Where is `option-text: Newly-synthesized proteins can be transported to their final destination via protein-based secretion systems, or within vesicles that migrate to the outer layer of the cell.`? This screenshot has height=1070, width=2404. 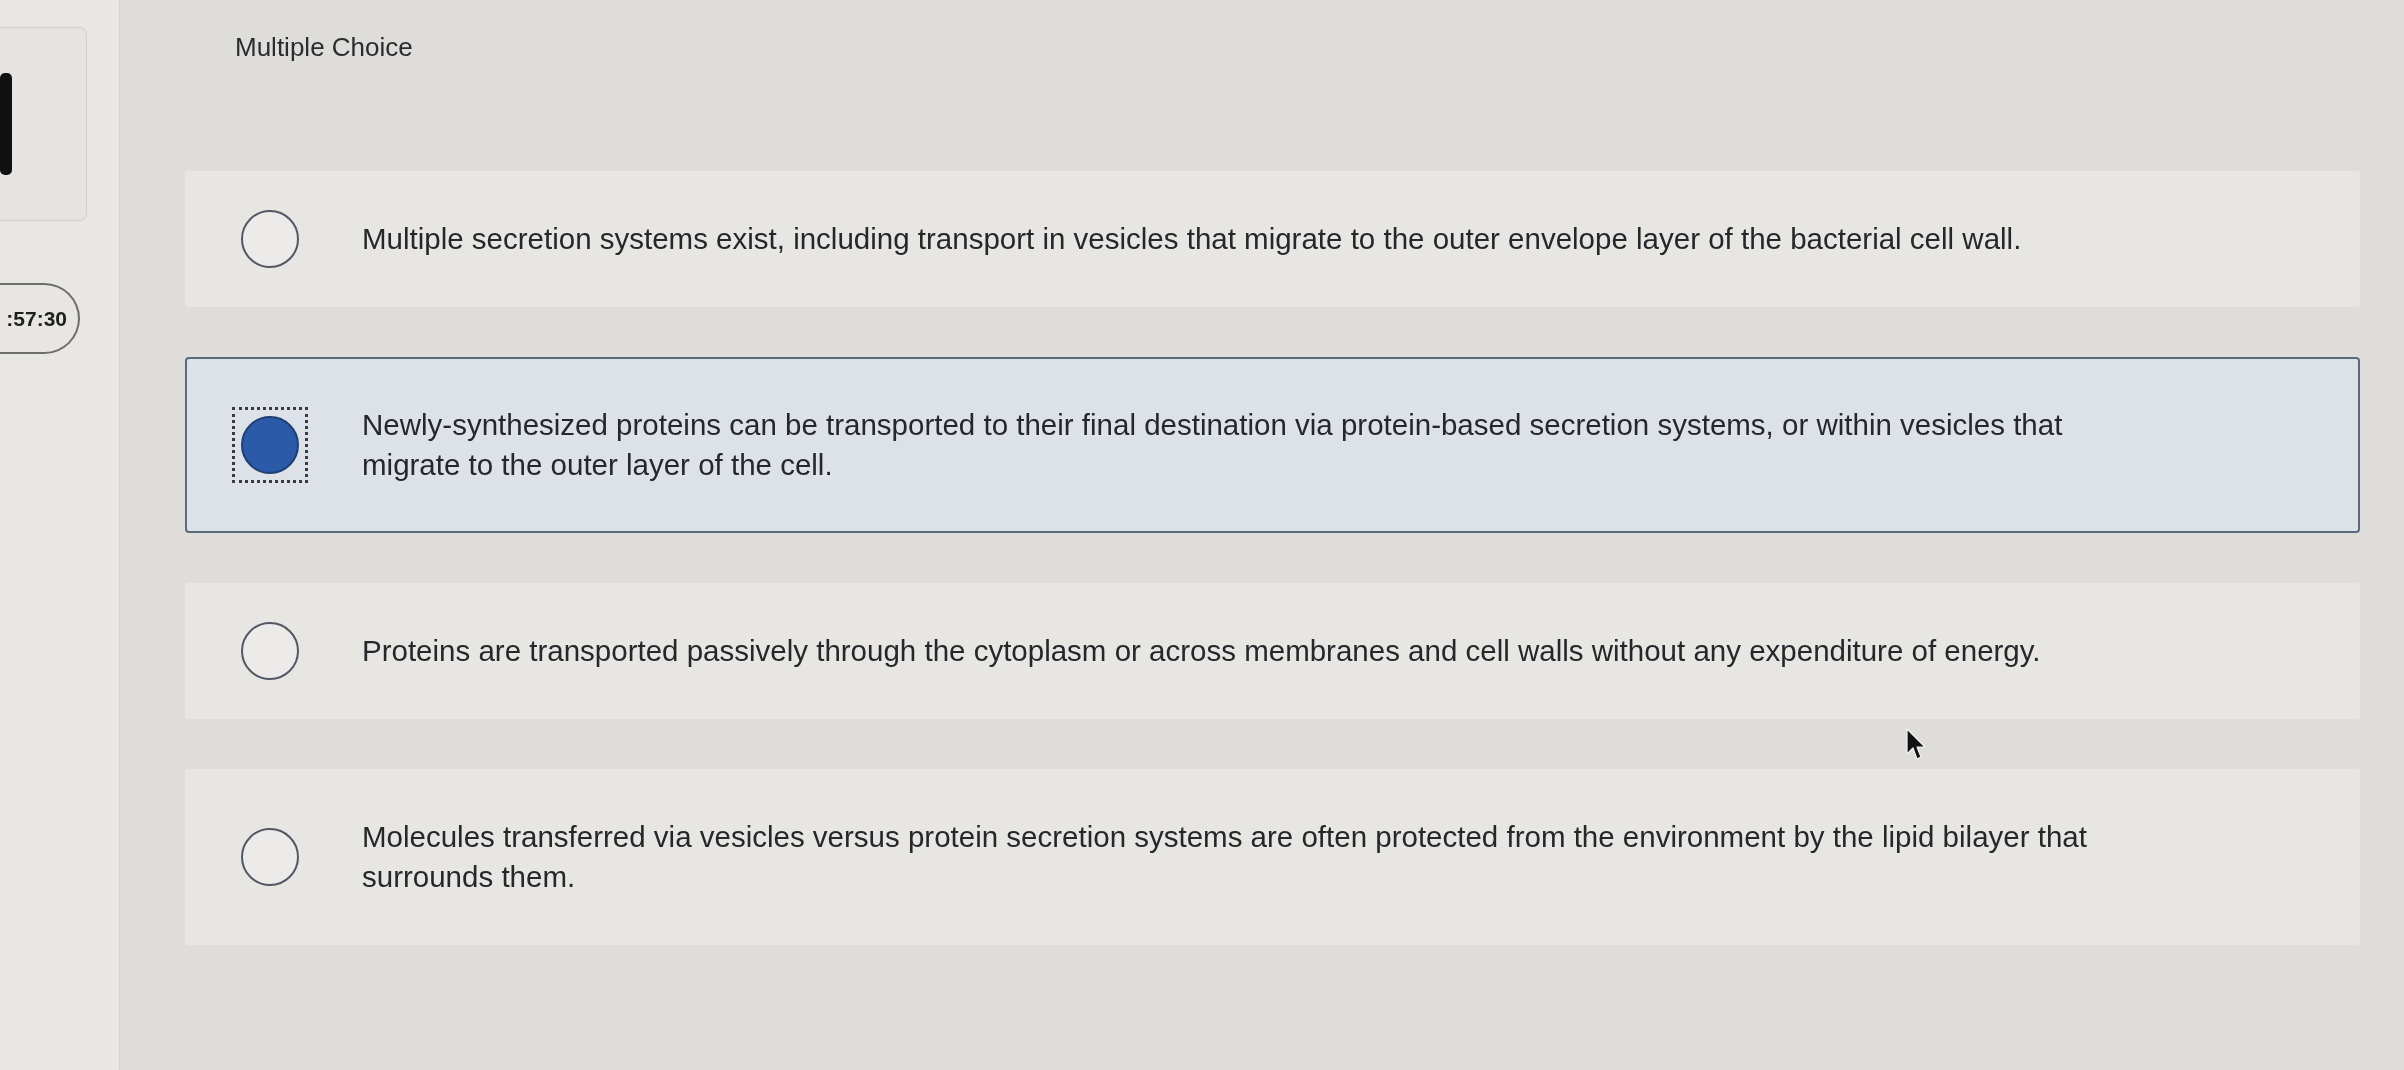 option-text: Newly-synthesized proteins can be transported to their final destination via protein-based secretion systems, or within vesicles that migrate to the outer layer of the cell. is located at coordinates (1213, 445).